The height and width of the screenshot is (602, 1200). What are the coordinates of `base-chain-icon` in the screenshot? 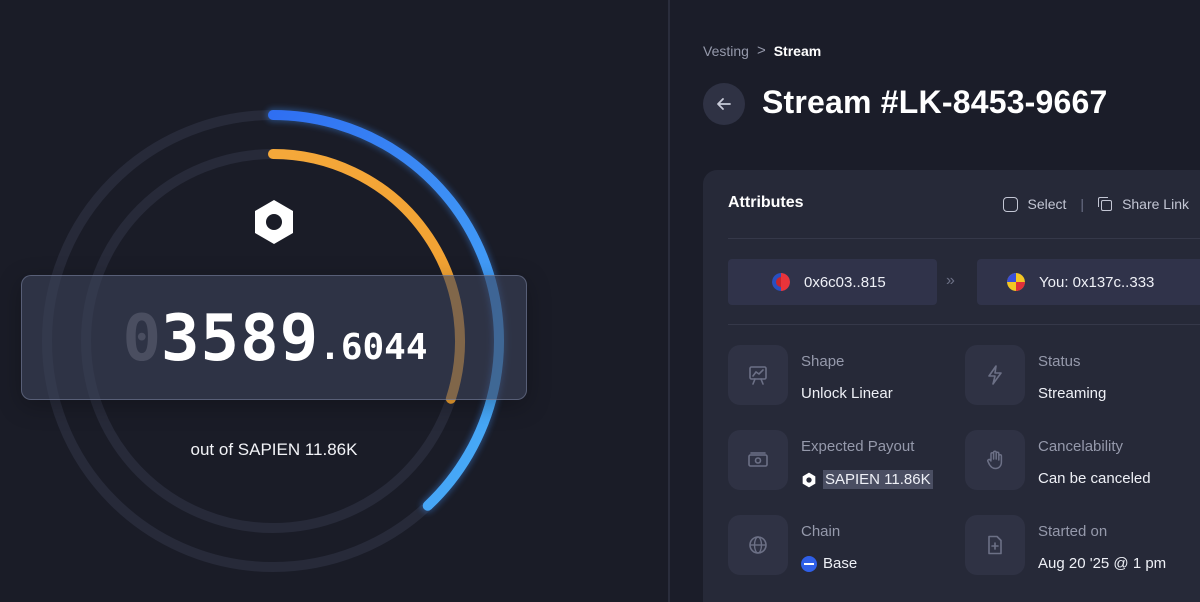 It's located at (809, 563).